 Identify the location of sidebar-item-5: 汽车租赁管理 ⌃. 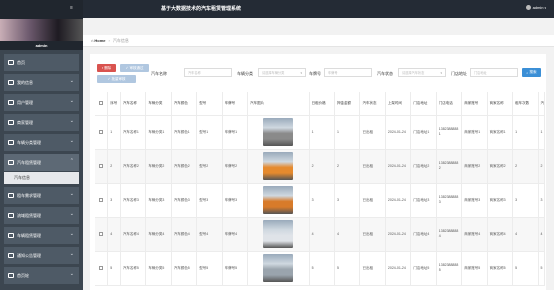
(41, 162).